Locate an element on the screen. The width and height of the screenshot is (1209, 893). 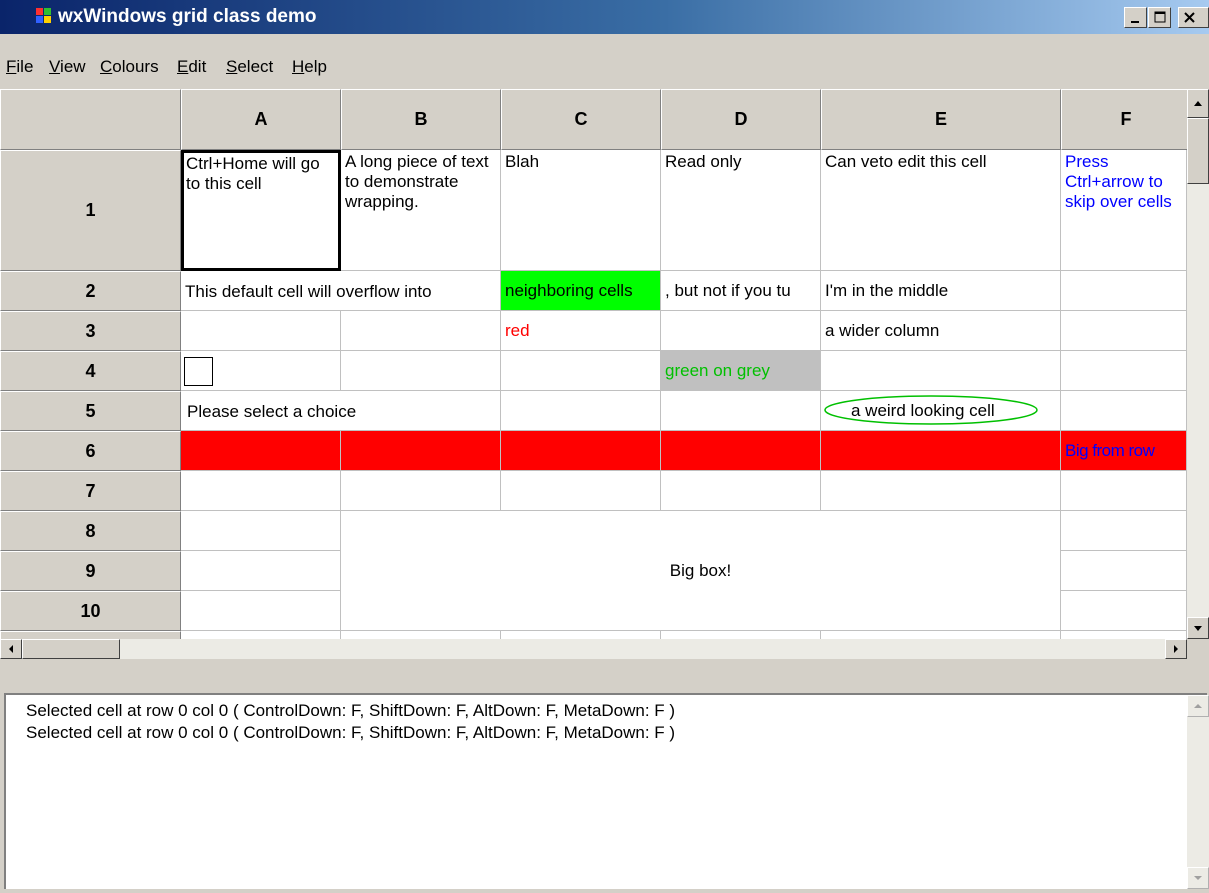
col-header-e: E is located at coordinates (941, 119).